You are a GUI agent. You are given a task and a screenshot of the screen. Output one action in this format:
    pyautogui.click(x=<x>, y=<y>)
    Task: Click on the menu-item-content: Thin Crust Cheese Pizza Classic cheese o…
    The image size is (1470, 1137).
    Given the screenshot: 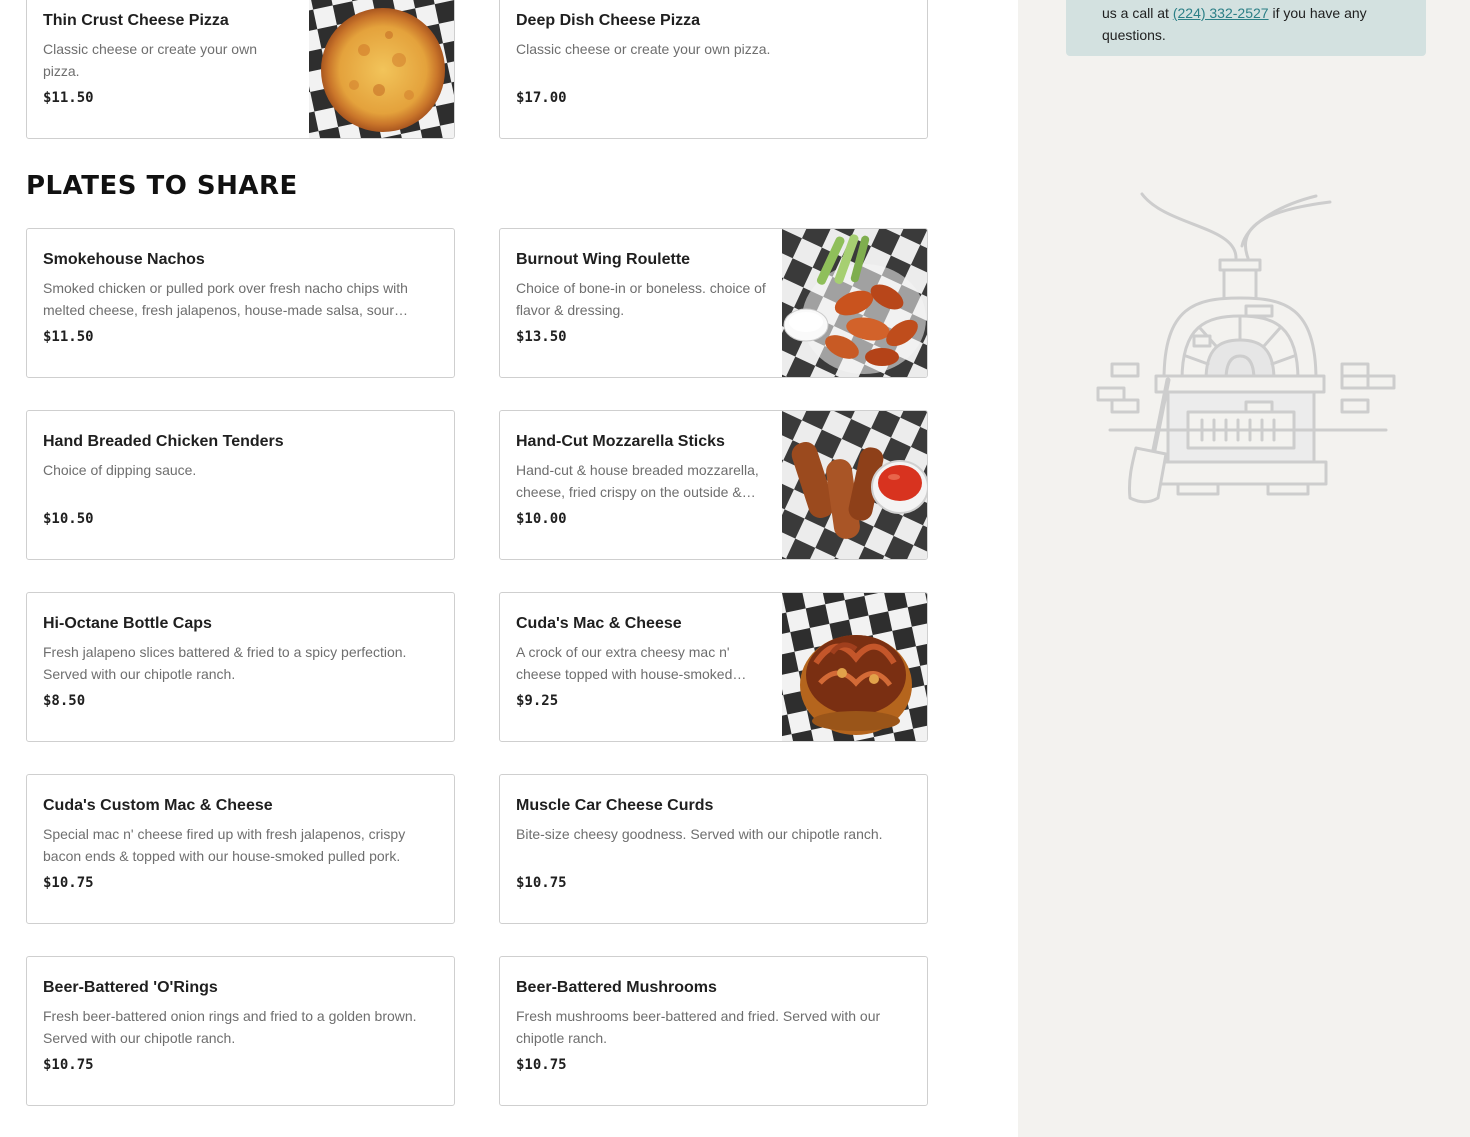 What is the action you would take?
    pyautogui.click(x=168, y=74)
    